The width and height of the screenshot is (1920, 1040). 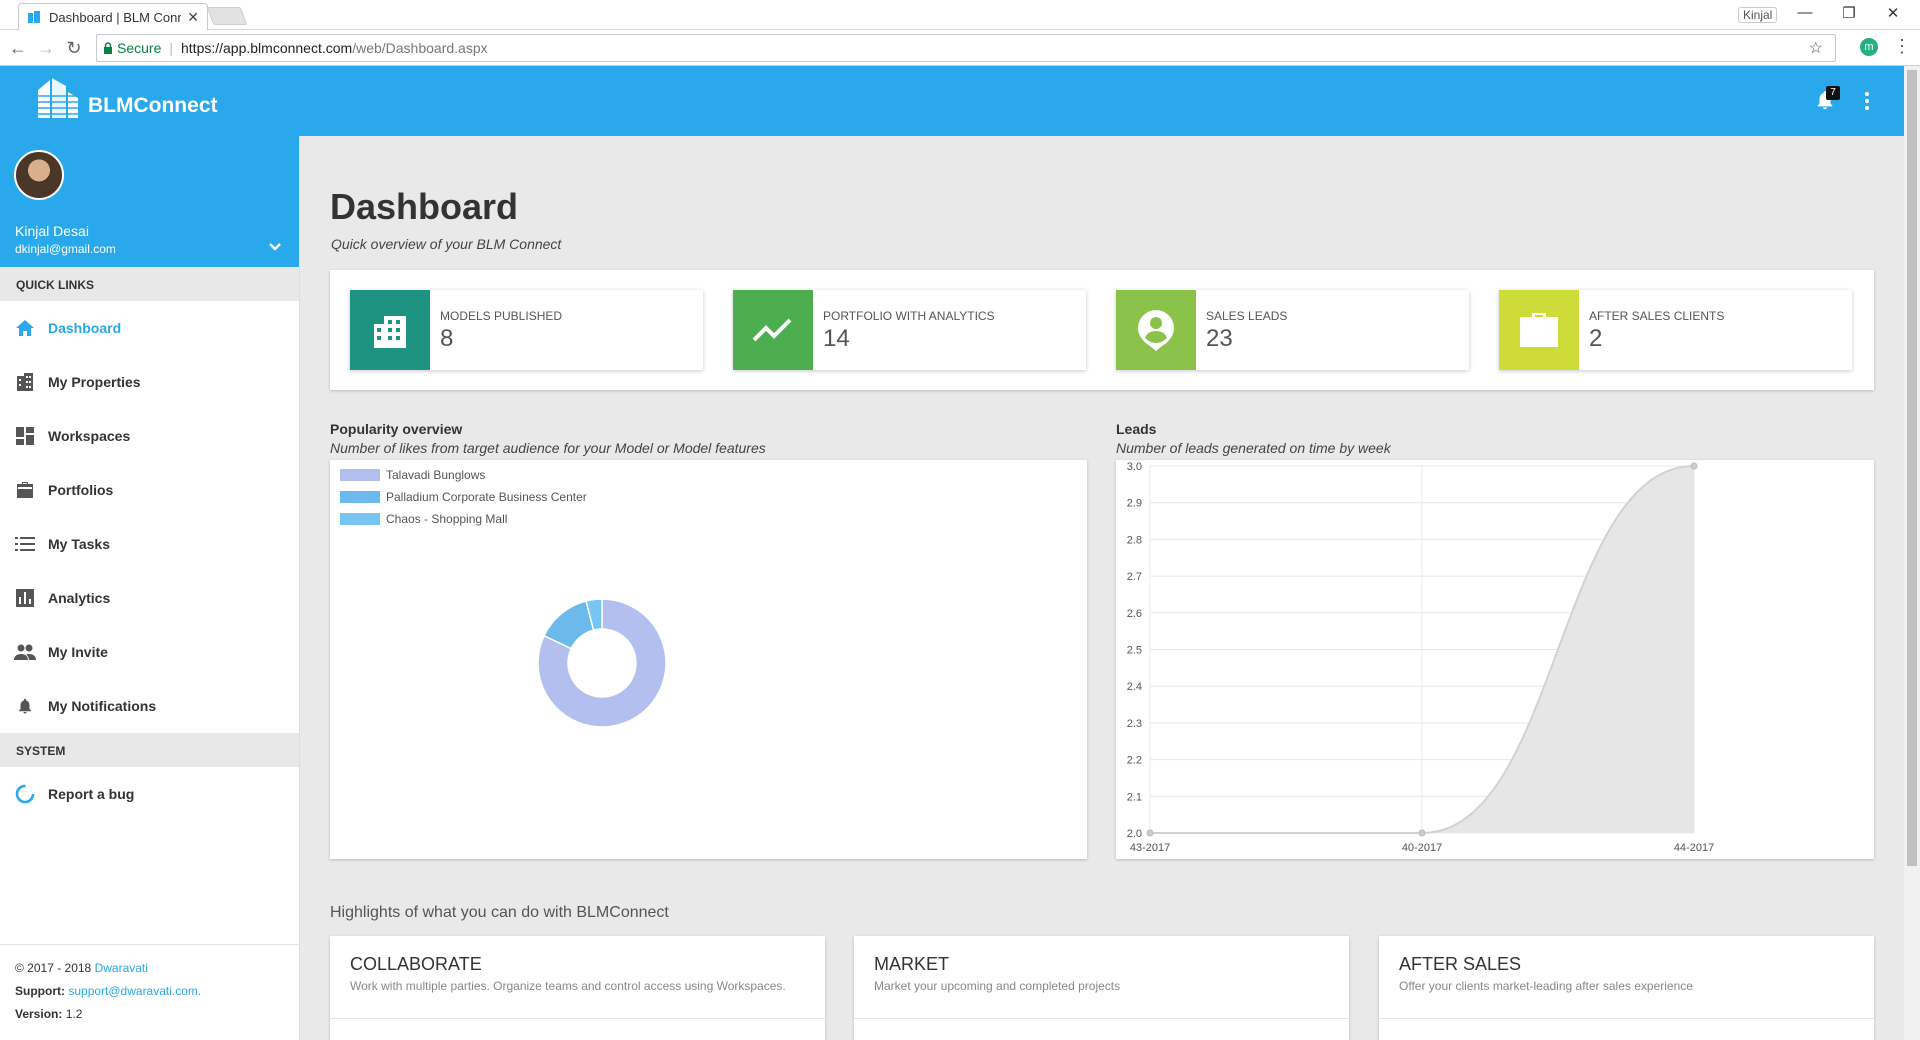 What do you see at coordinates (227, 16) in the screenshot?
I see `new-tab-button` at bounding box center [227, 16].